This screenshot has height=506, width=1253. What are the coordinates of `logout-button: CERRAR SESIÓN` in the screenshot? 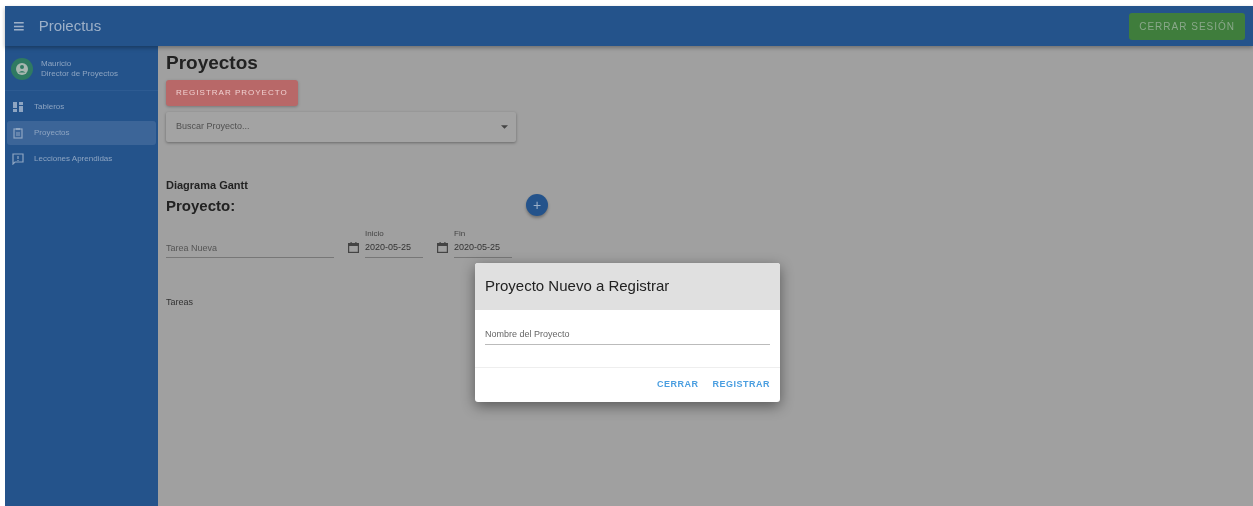 It's located at (1187, 26).